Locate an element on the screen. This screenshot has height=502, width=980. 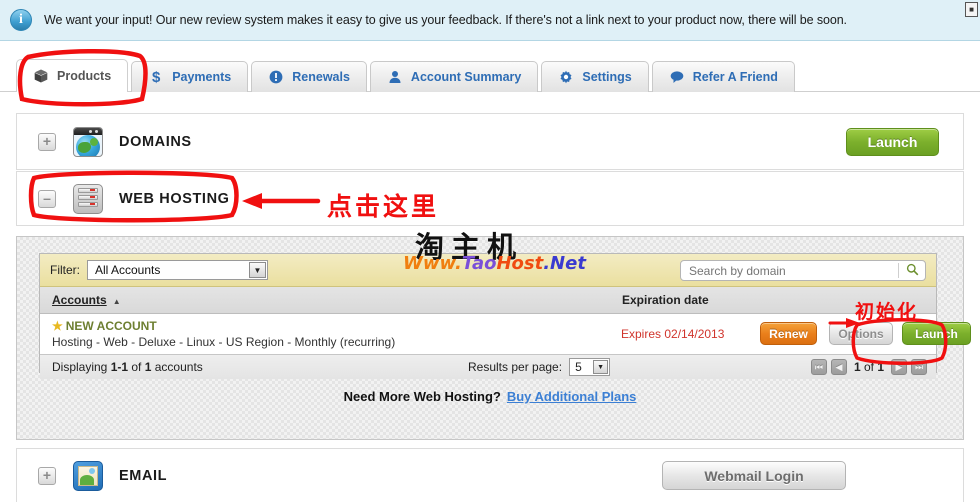
account-name-label: NEW ACCOUNT is located at coordinates (111, 326).